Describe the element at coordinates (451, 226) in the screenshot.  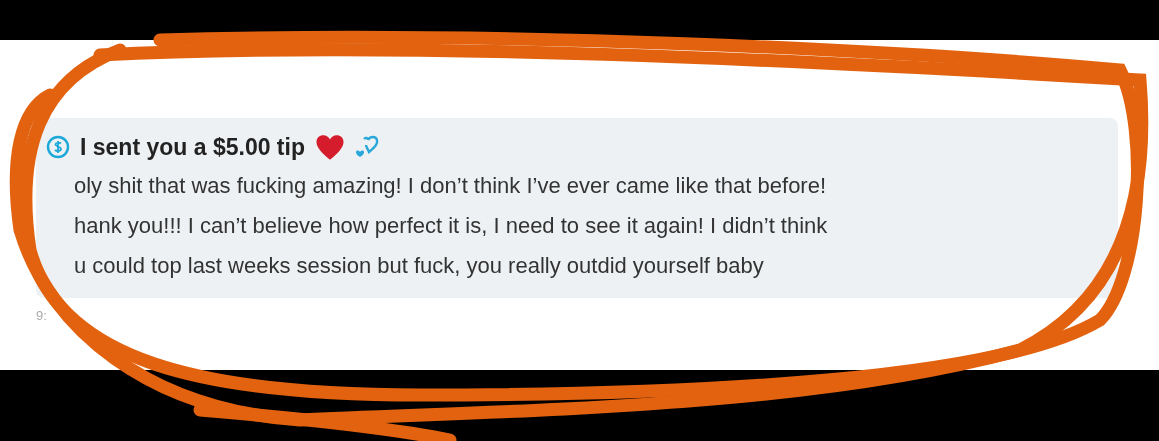
I see `message-text: hank you!!! I can’t believe how perfect it is, I need to see it again! I didn’t think` at that location.